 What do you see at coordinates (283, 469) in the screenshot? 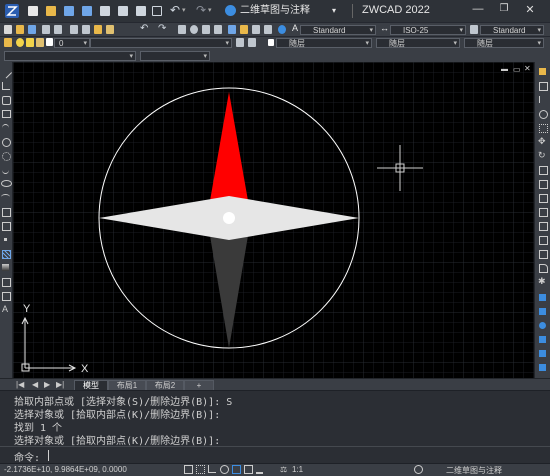
I see `annotation-scale-icon: ⚖` at bounding box center [283, 469].